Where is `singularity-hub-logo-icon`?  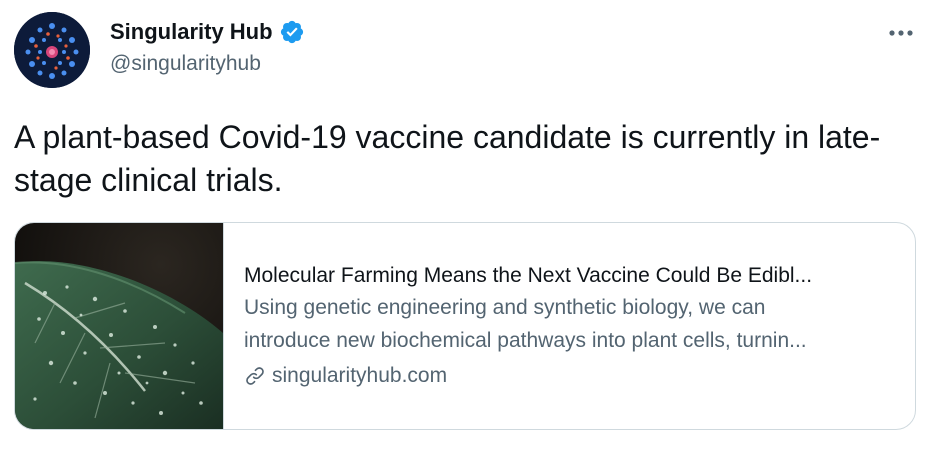 singularity-hub-logo-icon is located at coordinates (52, 50).